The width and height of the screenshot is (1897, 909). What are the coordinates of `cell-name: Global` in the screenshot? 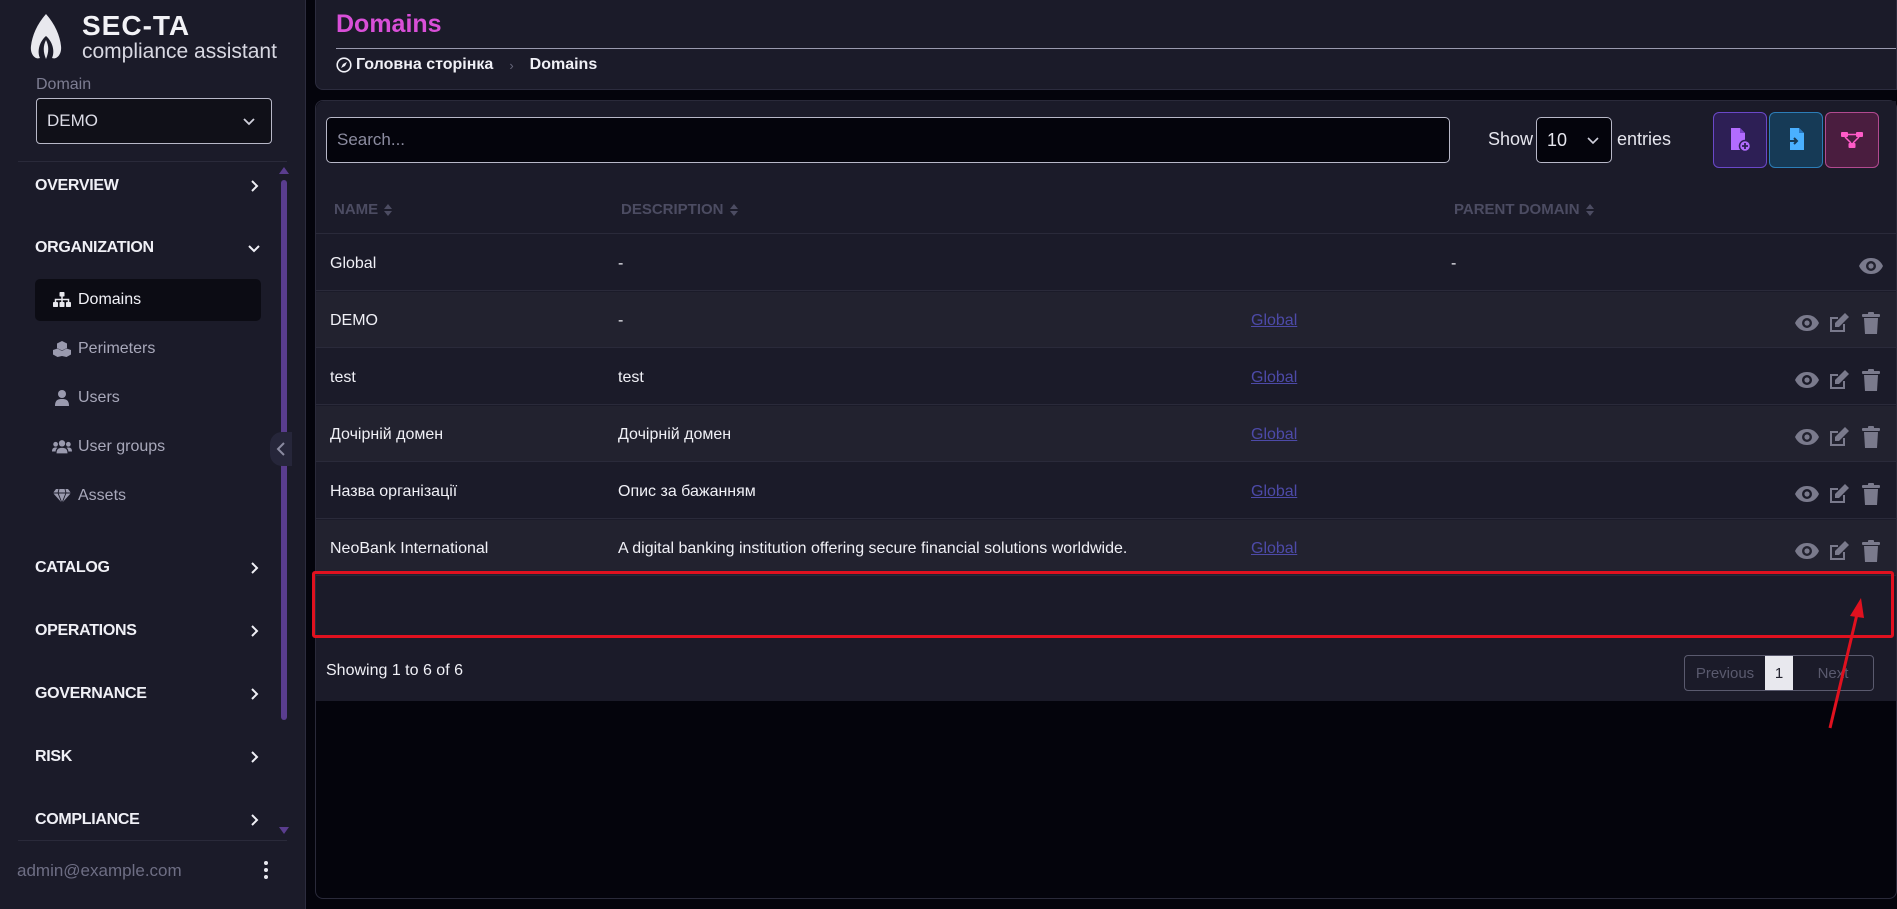 It's located at (353, 263).